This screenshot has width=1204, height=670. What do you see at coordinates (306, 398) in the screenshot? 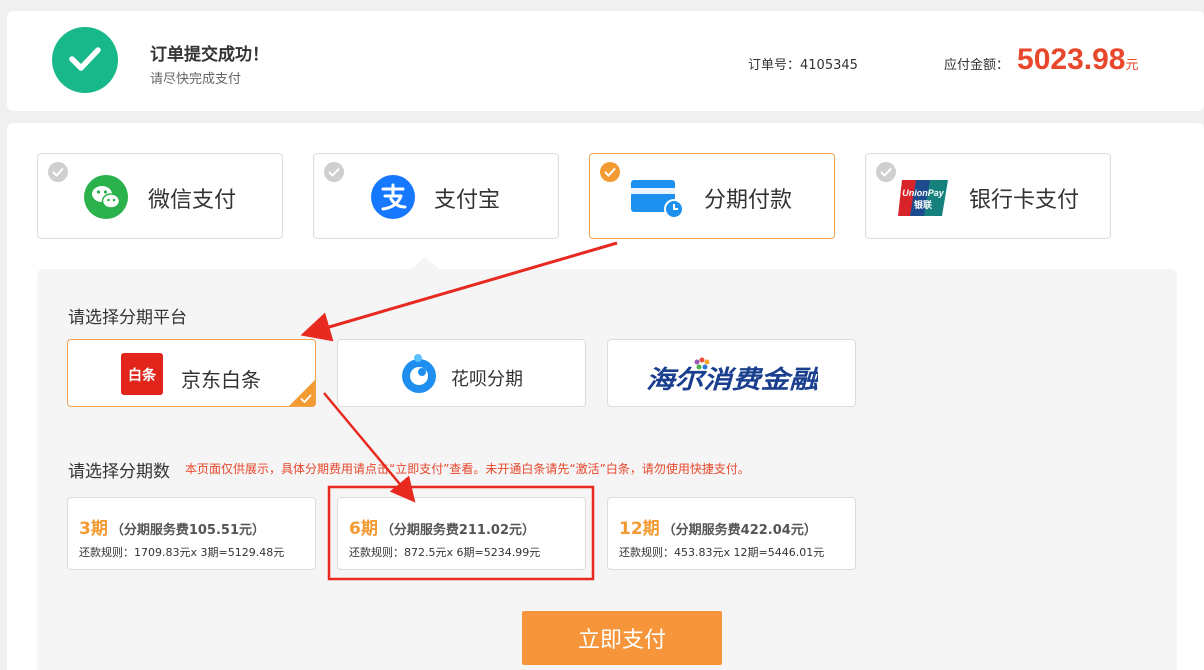
I see `check-icon` at bounding box center [306, 398].